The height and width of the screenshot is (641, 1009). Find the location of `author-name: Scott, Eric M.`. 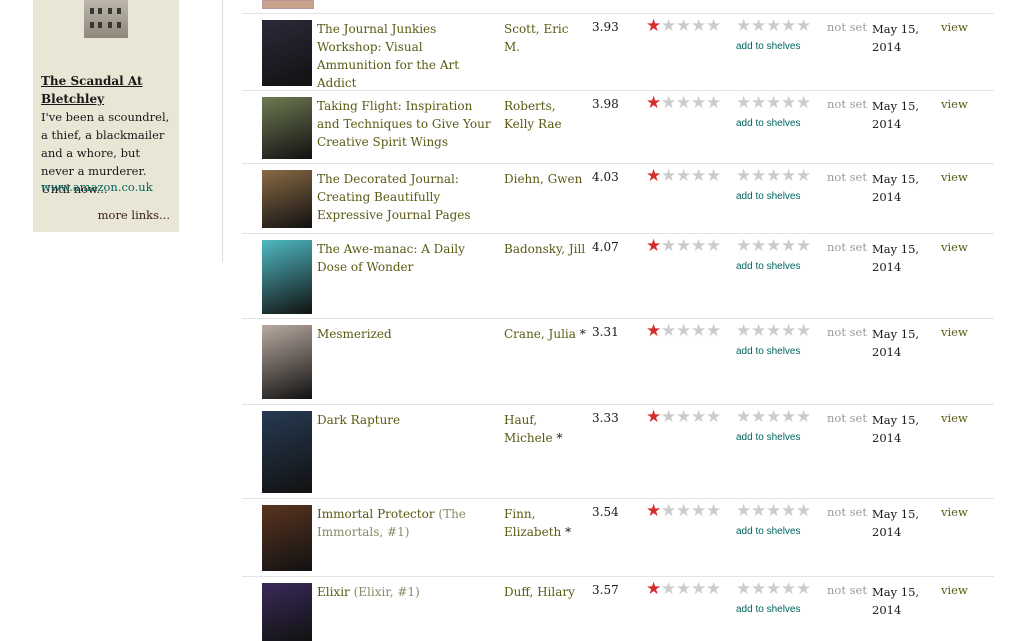

author-name: Scott, Eric M. is located at coordinates (536, 38).